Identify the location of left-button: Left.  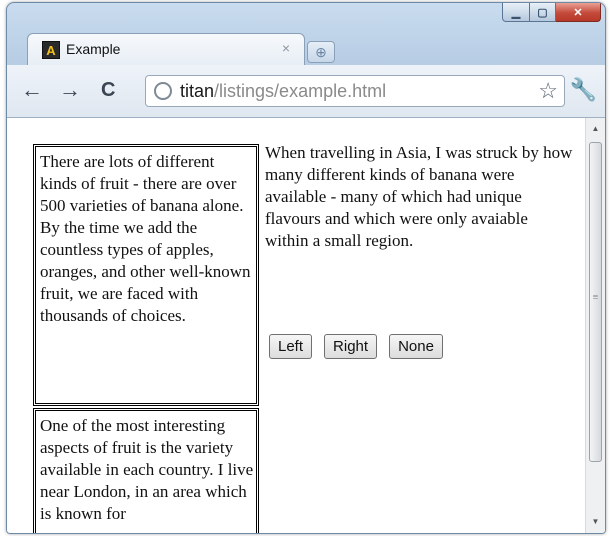
(291, 346).